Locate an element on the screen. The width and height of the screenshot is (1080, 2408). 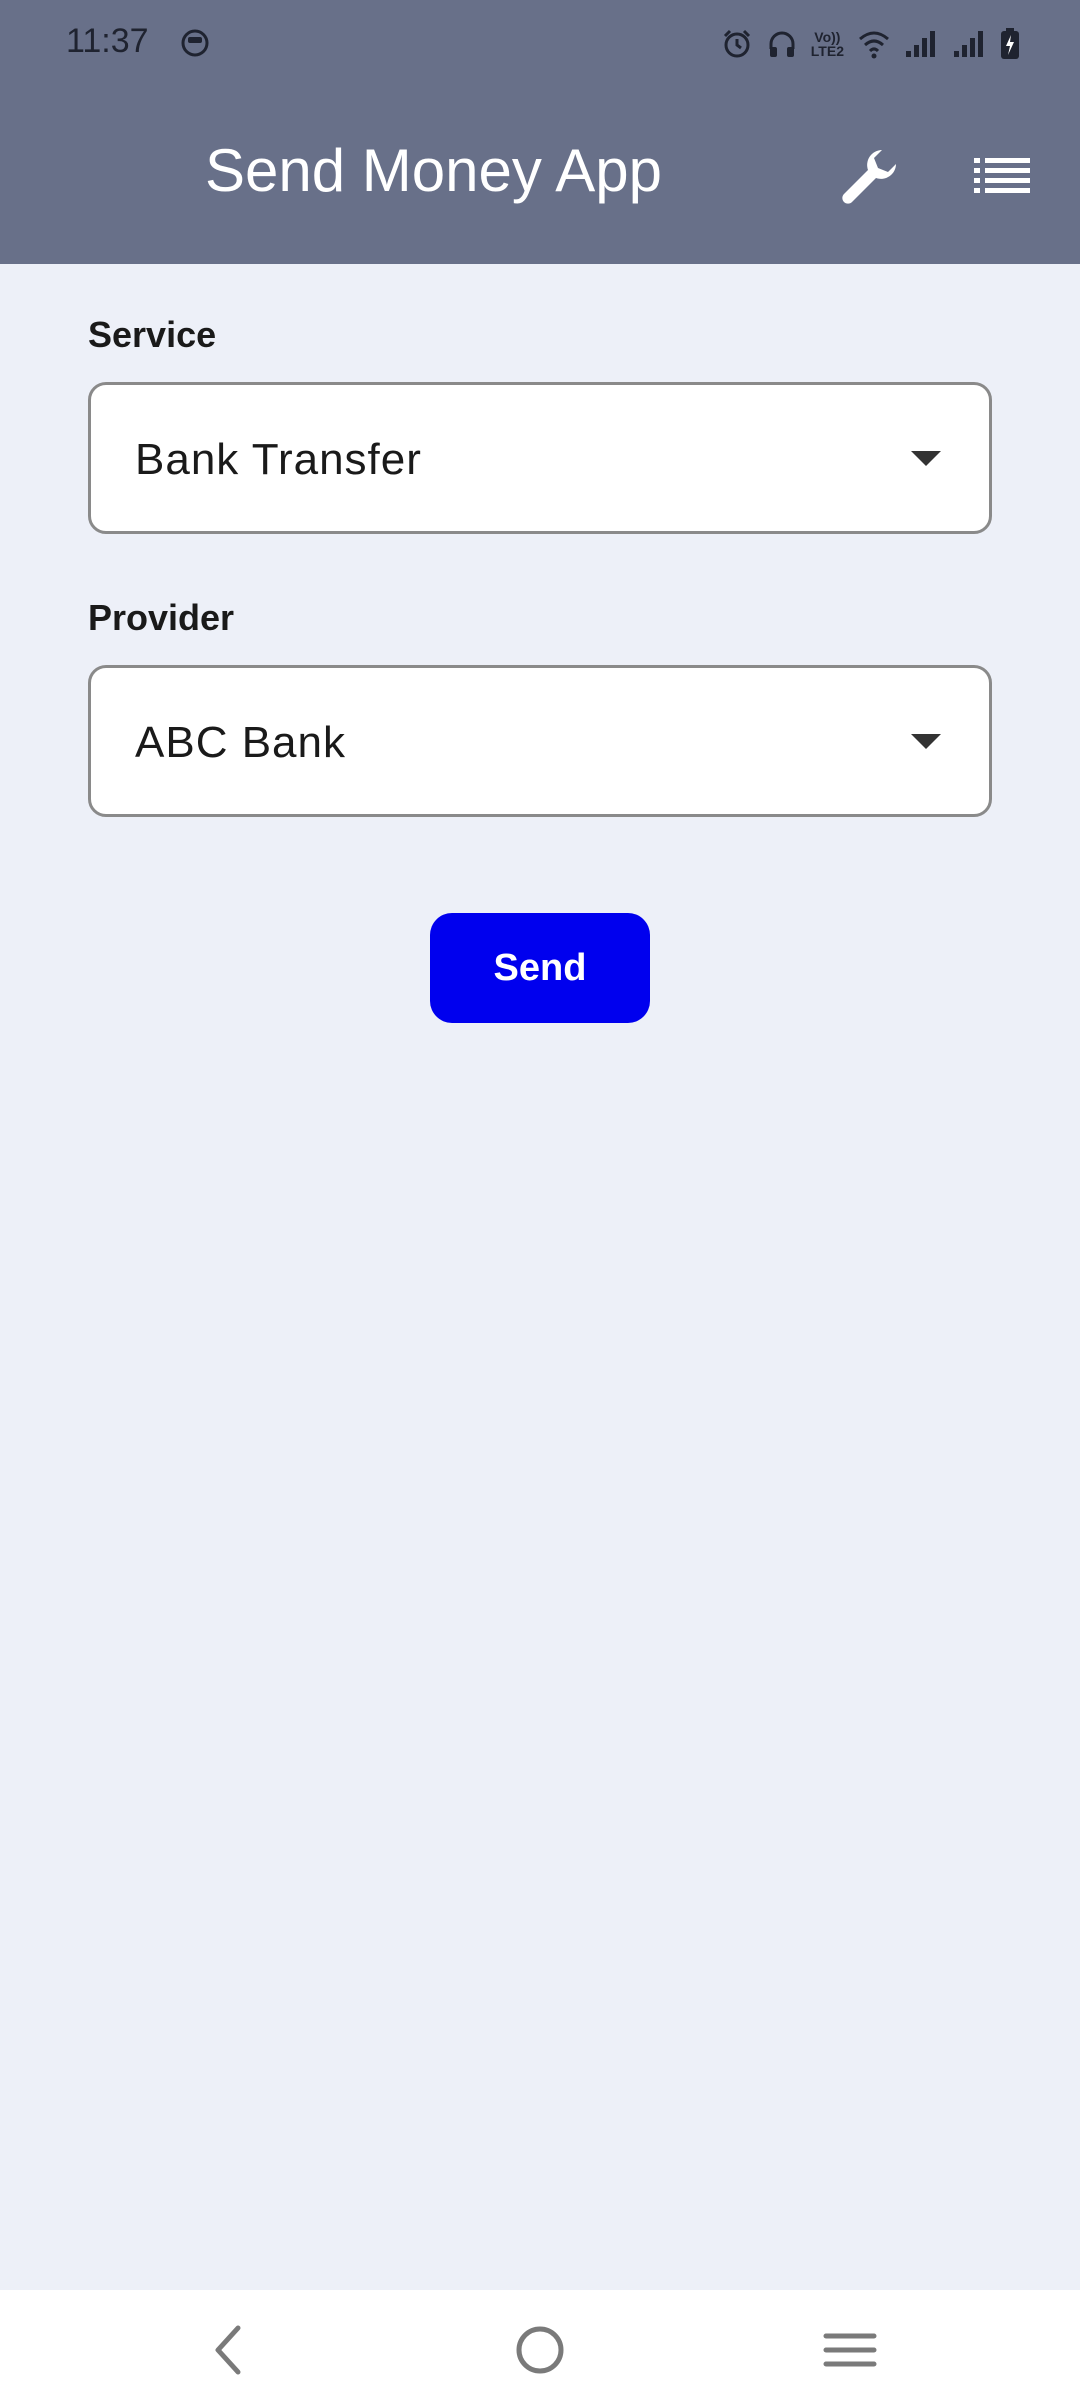
volte-indicator: Vo)) LTE2 is located at coordinates (827, 44).